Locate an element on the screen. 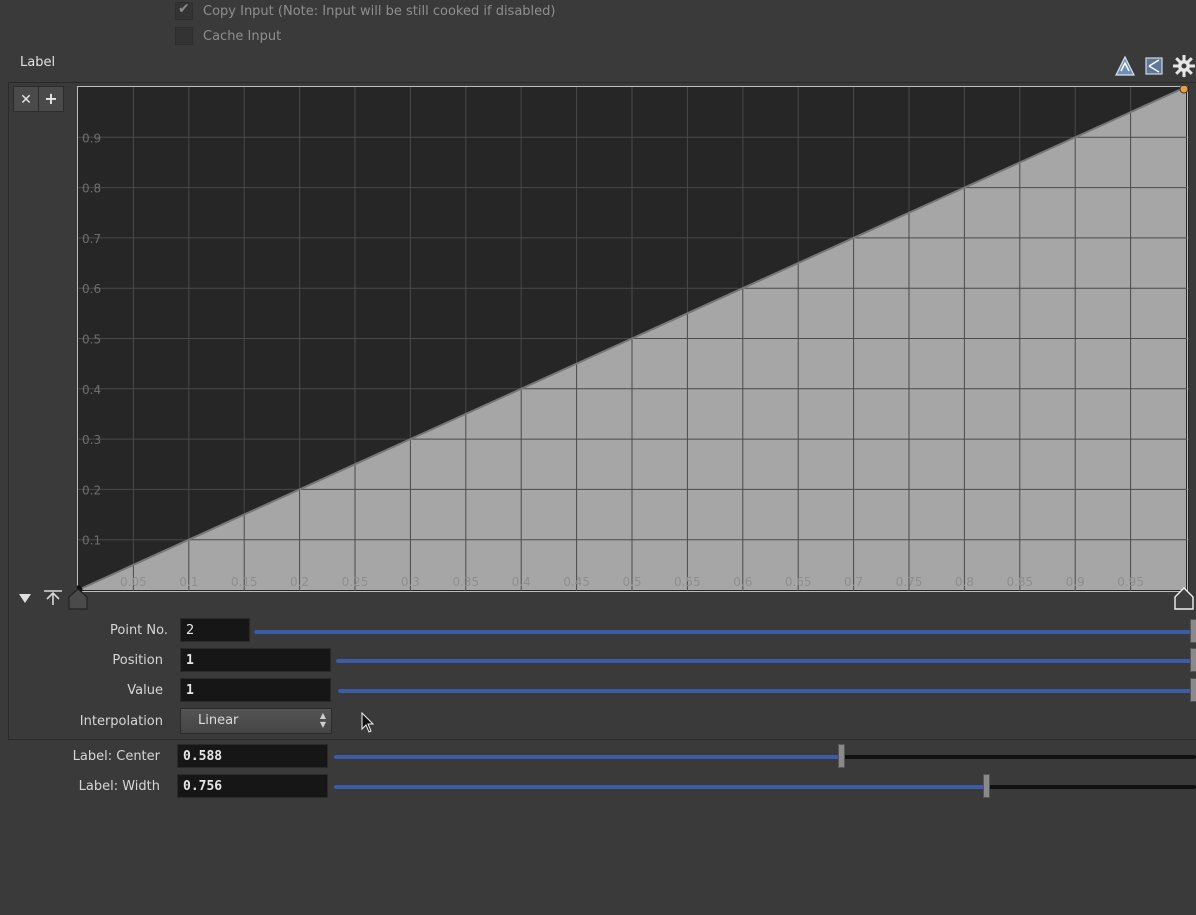 This screenshot has width=1196, height=915. plus-icon: + is located at coordinates (51, 98).